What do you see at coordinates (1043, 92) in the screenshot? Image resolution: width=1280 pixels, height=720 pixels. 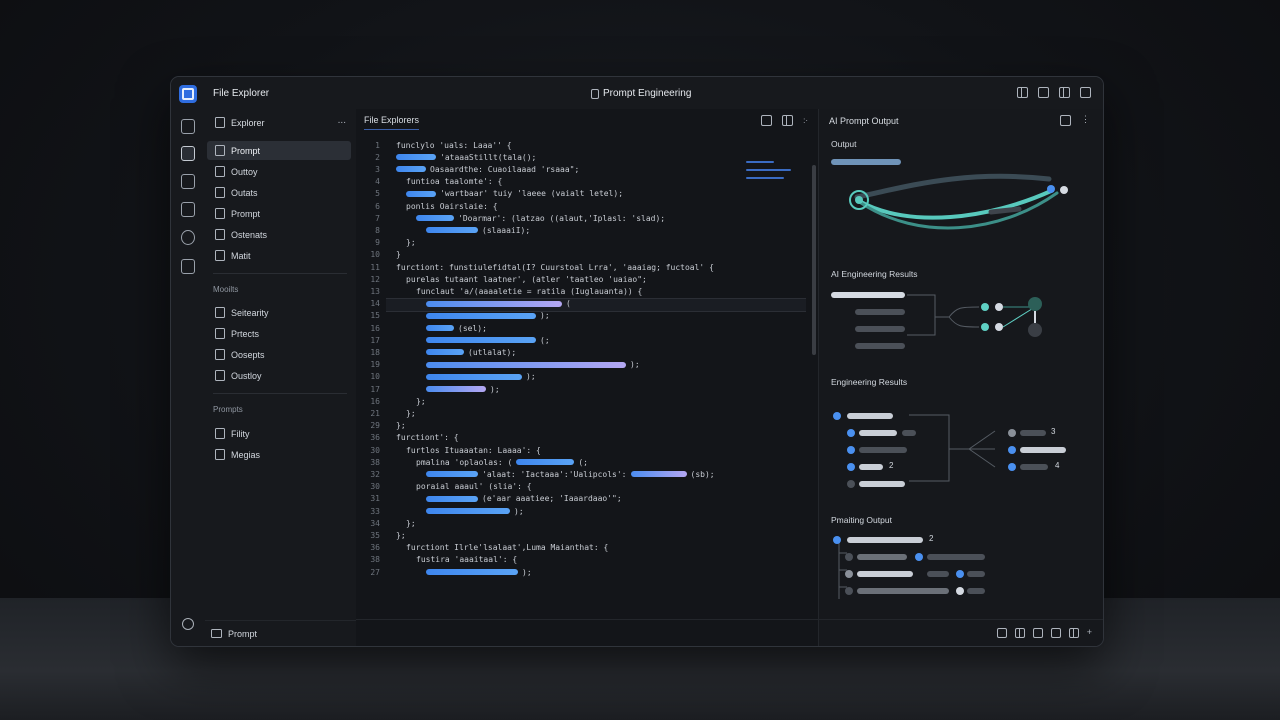 I see `toggle-panel-icon` at bounding box center [1043, 92].